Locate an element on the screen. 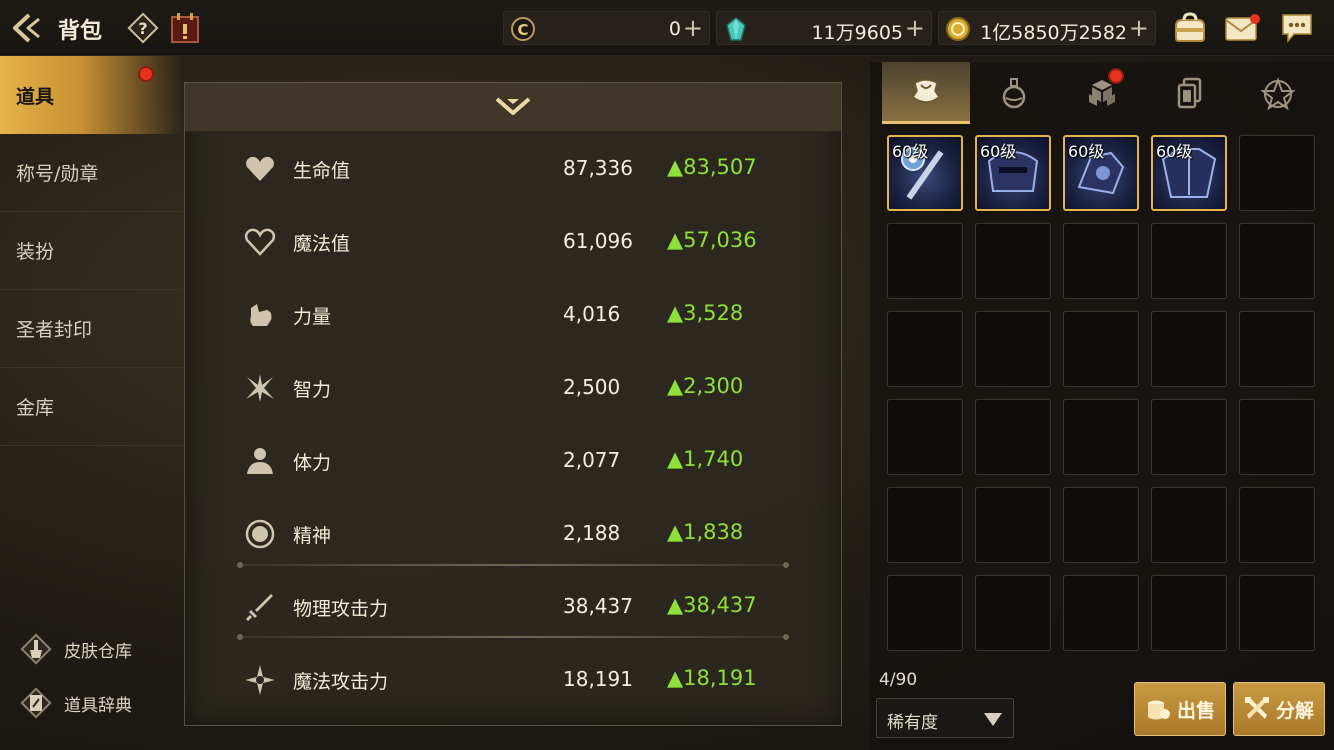 This screenshot has width=1334, height=750. tab-emblems is located at coordinates (1278, 93).